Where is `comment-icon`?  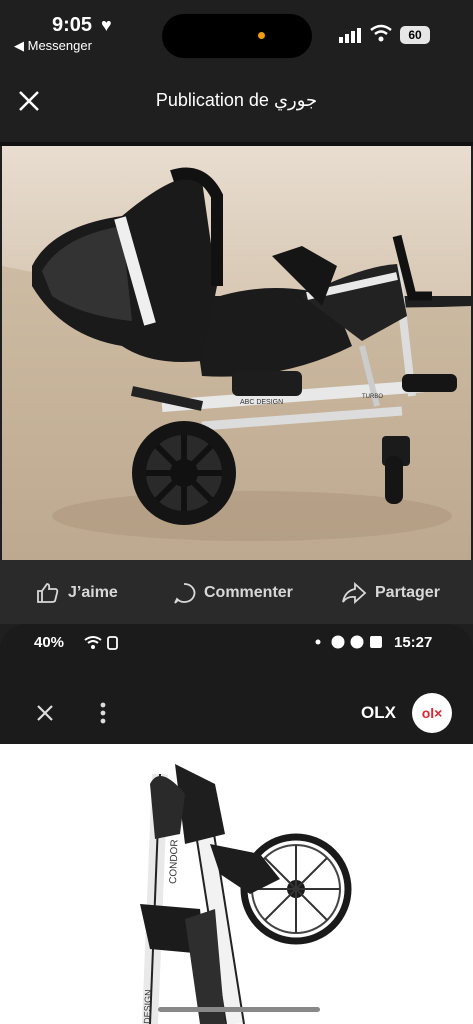
comment-icon is located at coordinates (185, 593).